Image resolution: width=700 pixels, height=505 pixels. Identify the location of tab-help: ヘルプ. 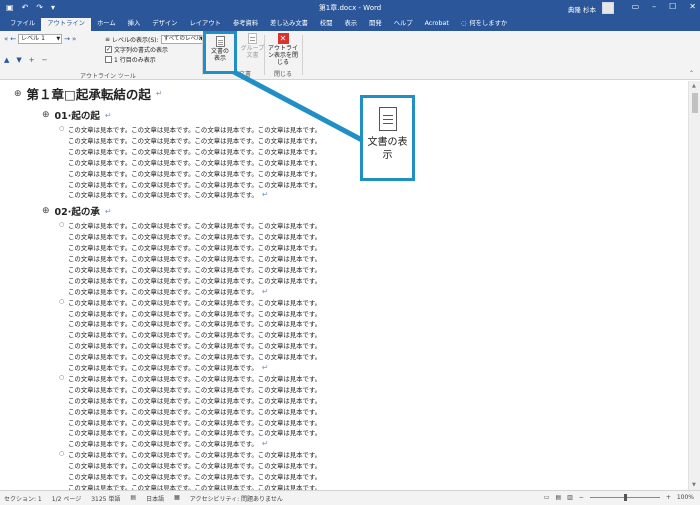
(403, 24).